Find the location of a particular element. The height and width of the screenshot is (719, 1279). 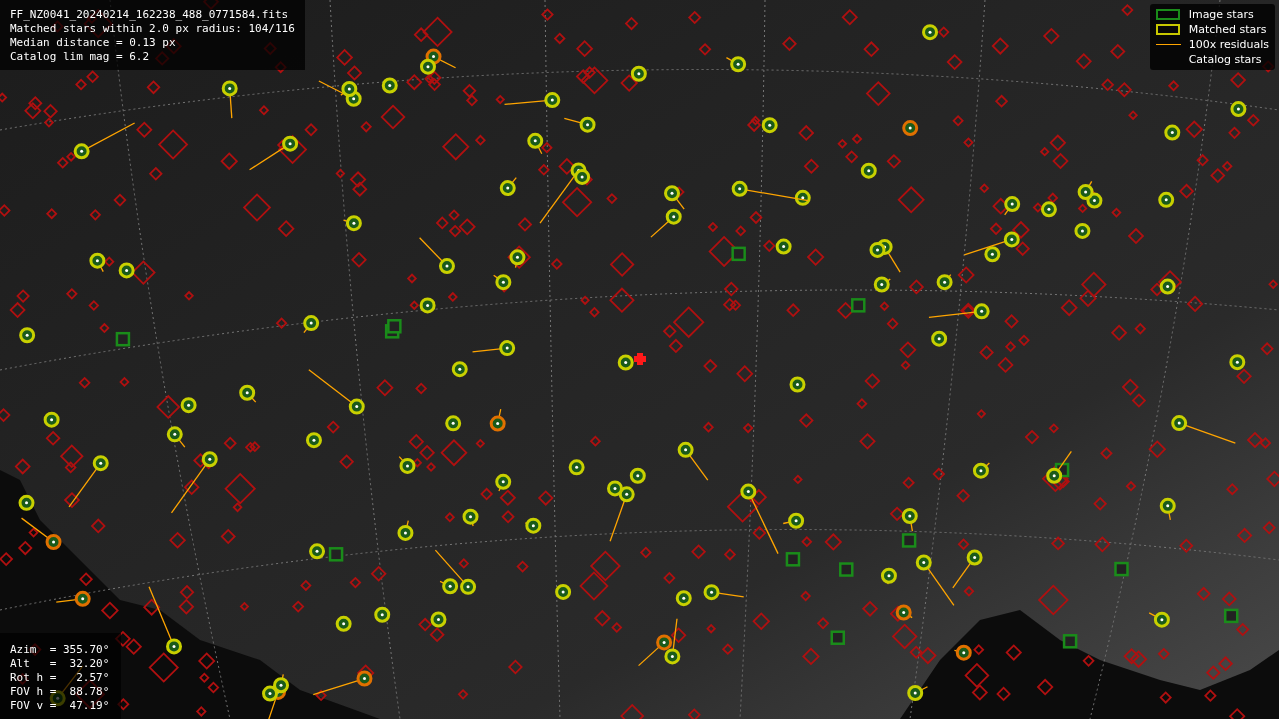

info-text: Matched stars within 2.0 px radius: 104/116 is located at coordinates (152, 29).